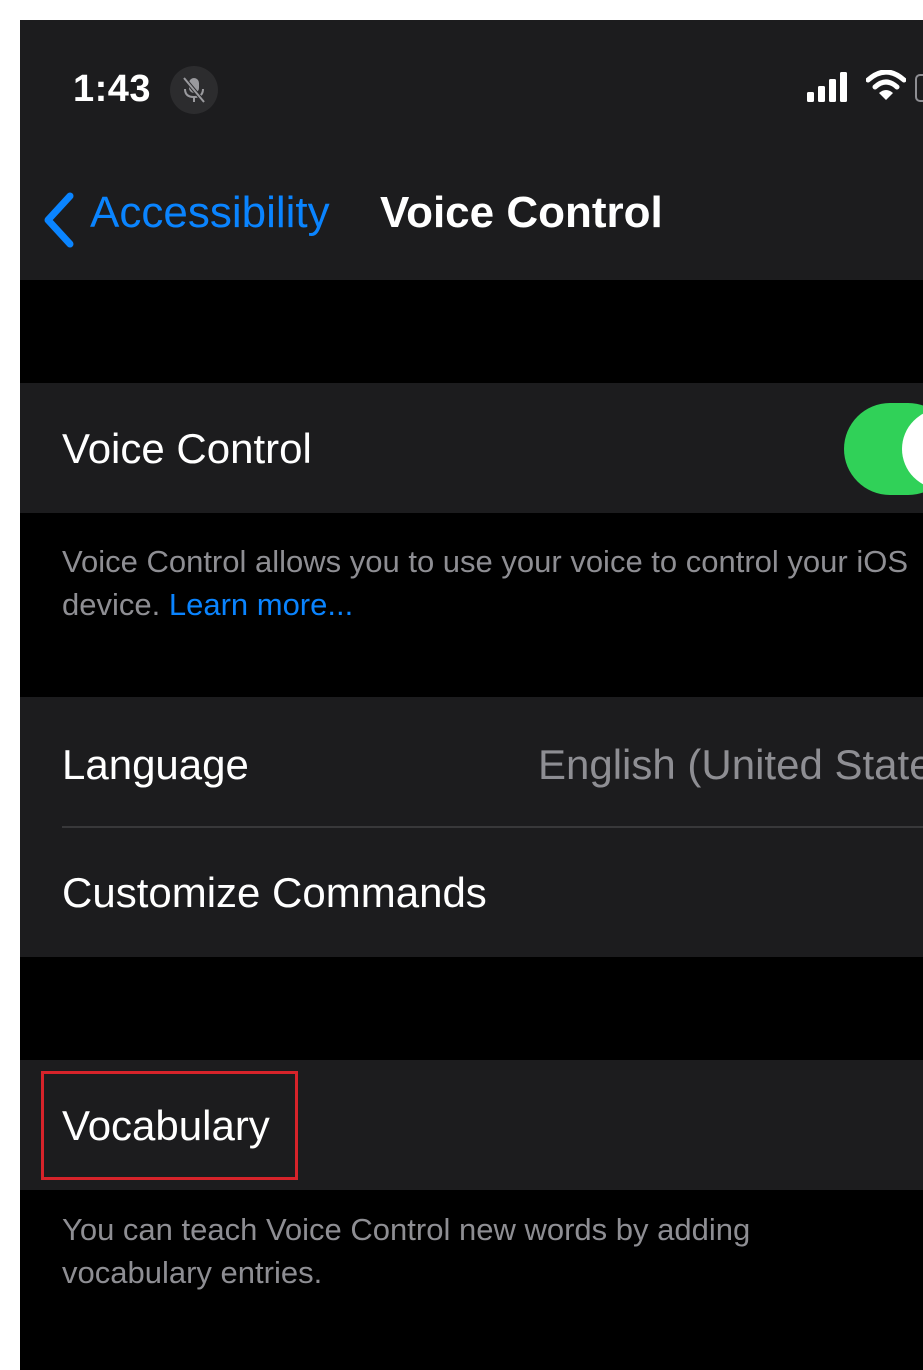 Image resolution: width=923 pixels, height=1370 pixels. Describe the element at coordinates (169, 1125) in the screenshot. I see `vocabulary-highlight-box` at that location.